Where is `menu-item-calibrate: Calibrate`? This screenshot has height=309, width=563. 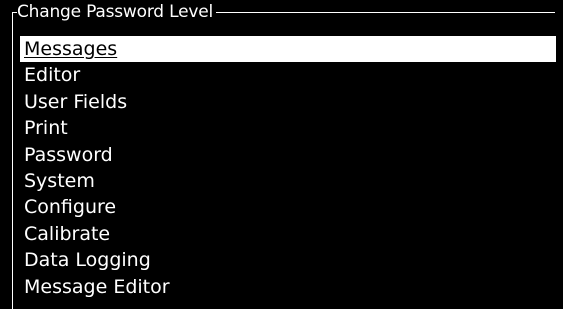
menu-item-calibrate: Calibrate is located at coordinates (288, 234).